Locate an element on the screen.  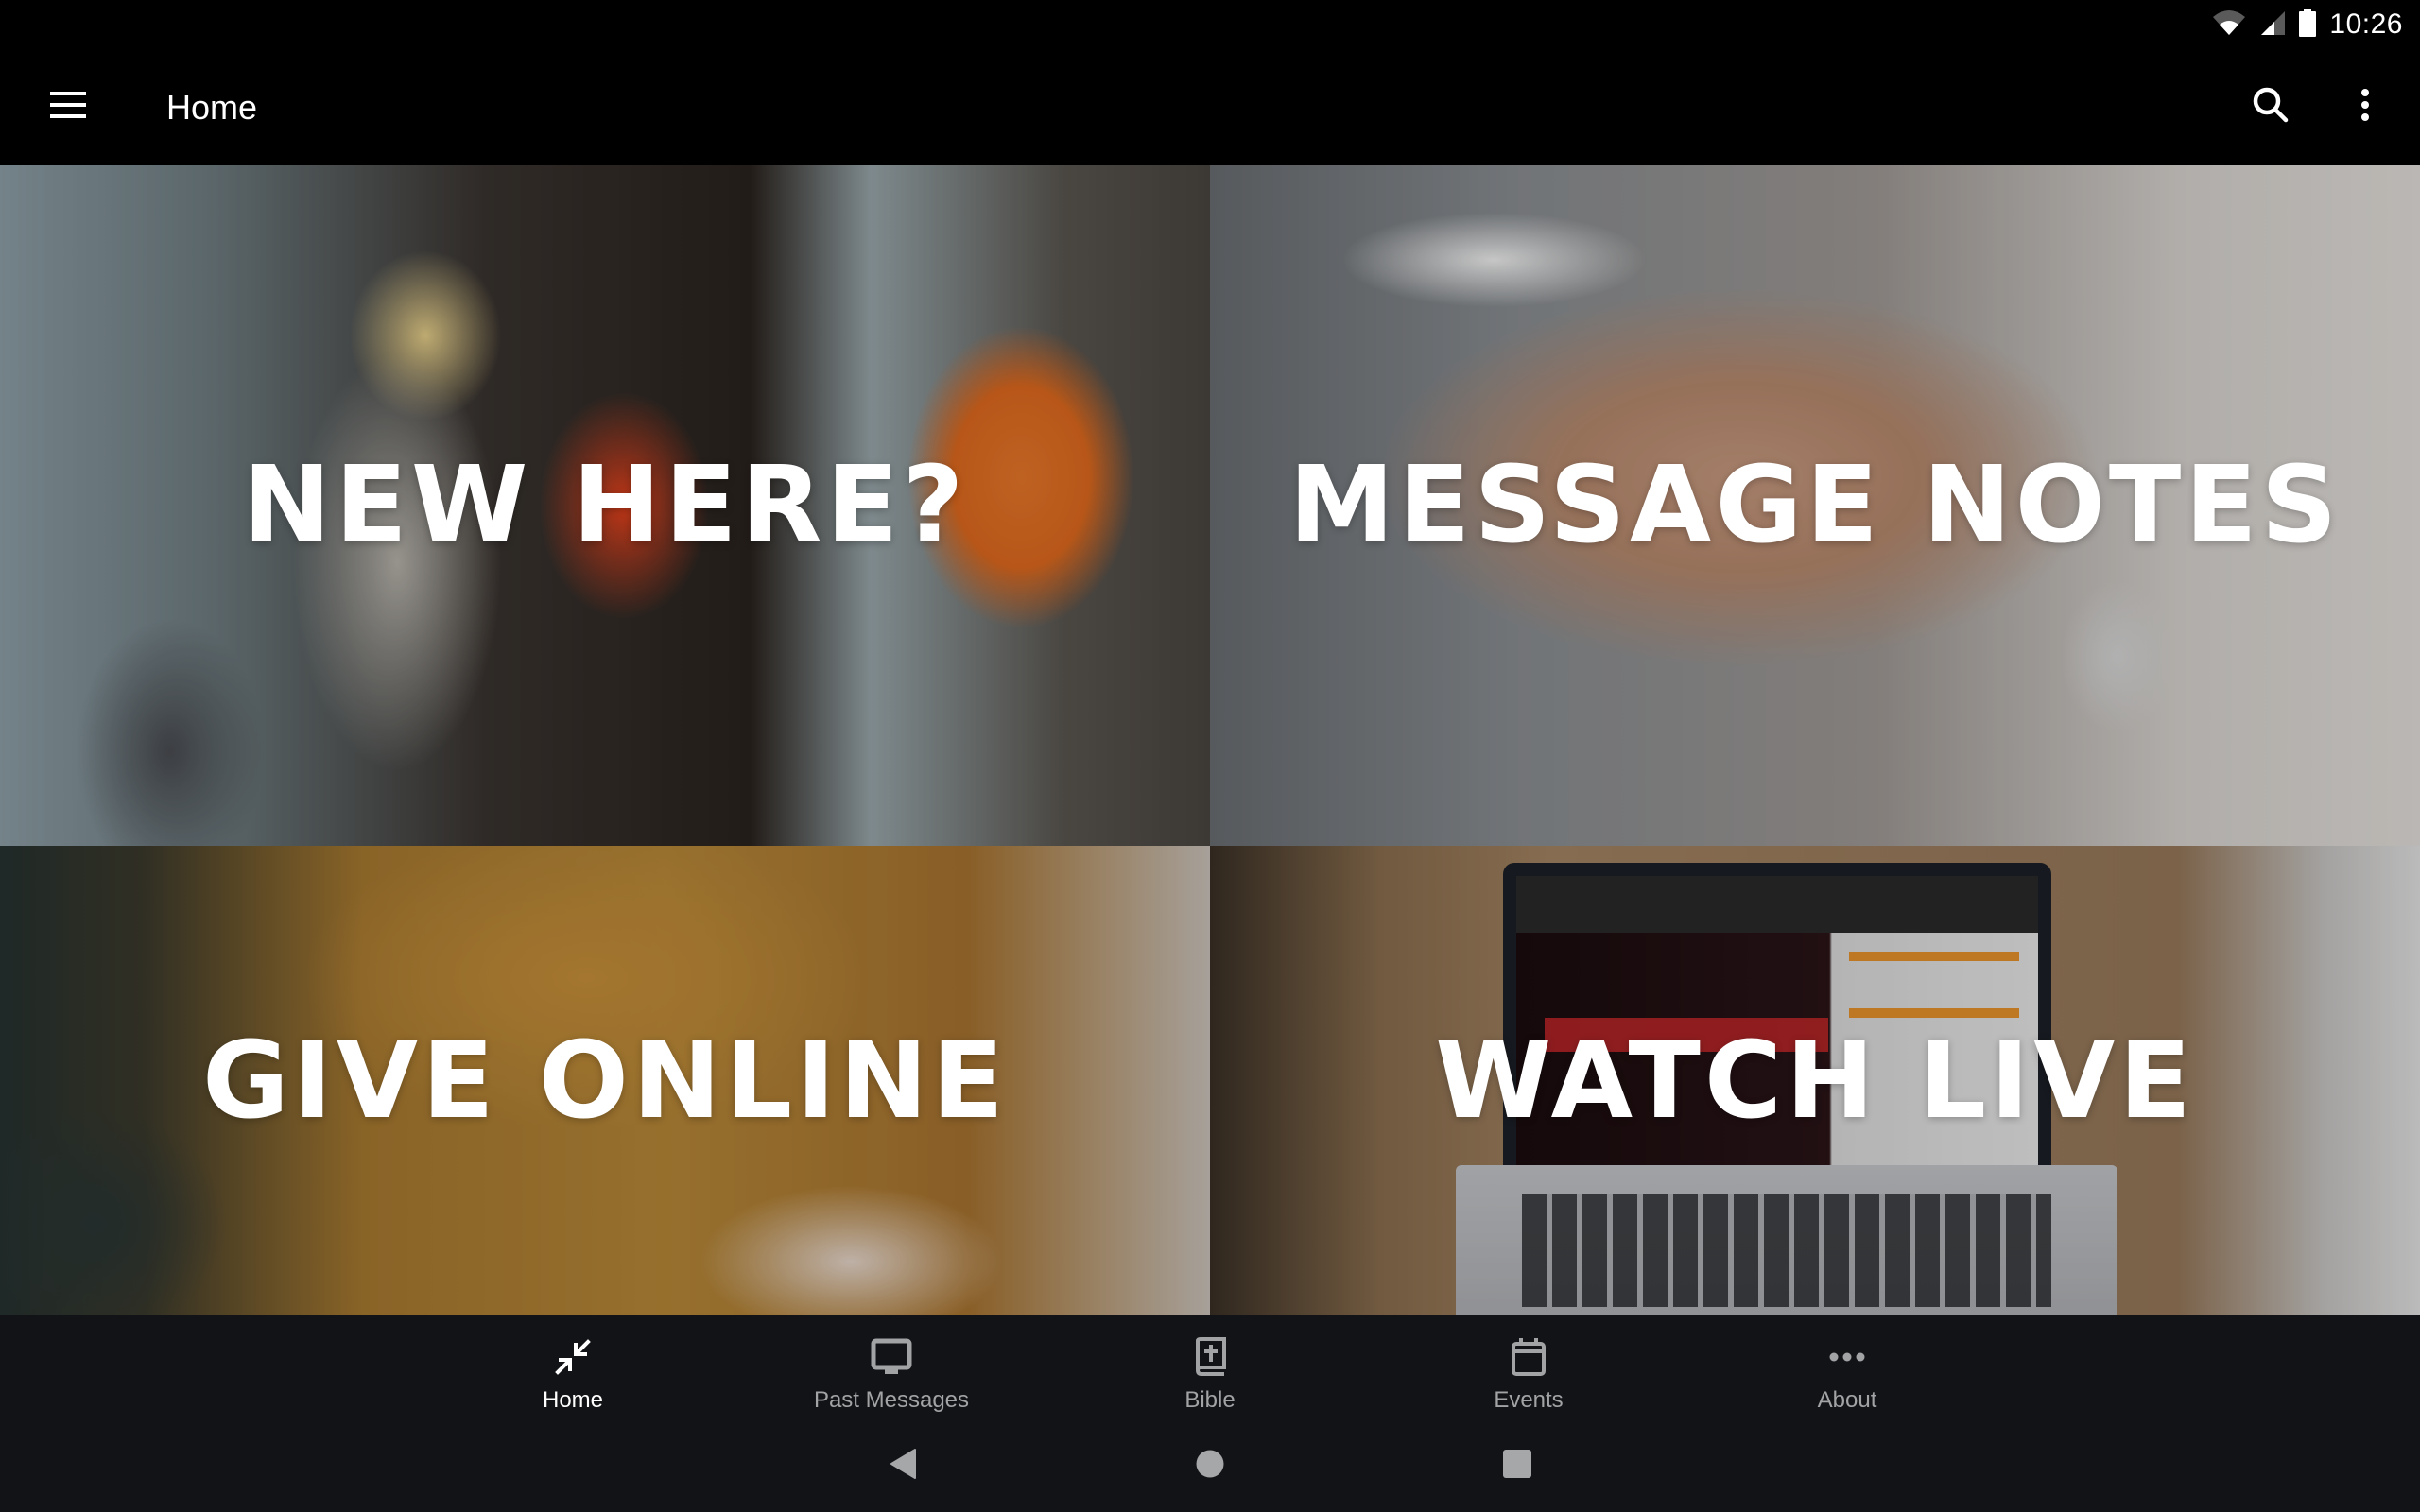
more-vert-icon is located at coordinates (2366, 107).